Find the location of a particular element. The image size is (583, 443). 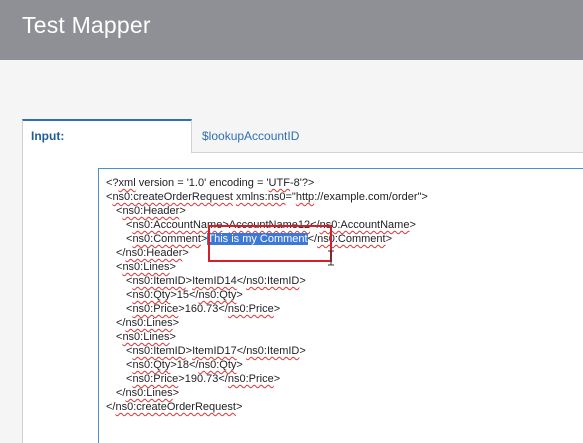

selected-text: This is my Comment is located at coordinates (257, 239).